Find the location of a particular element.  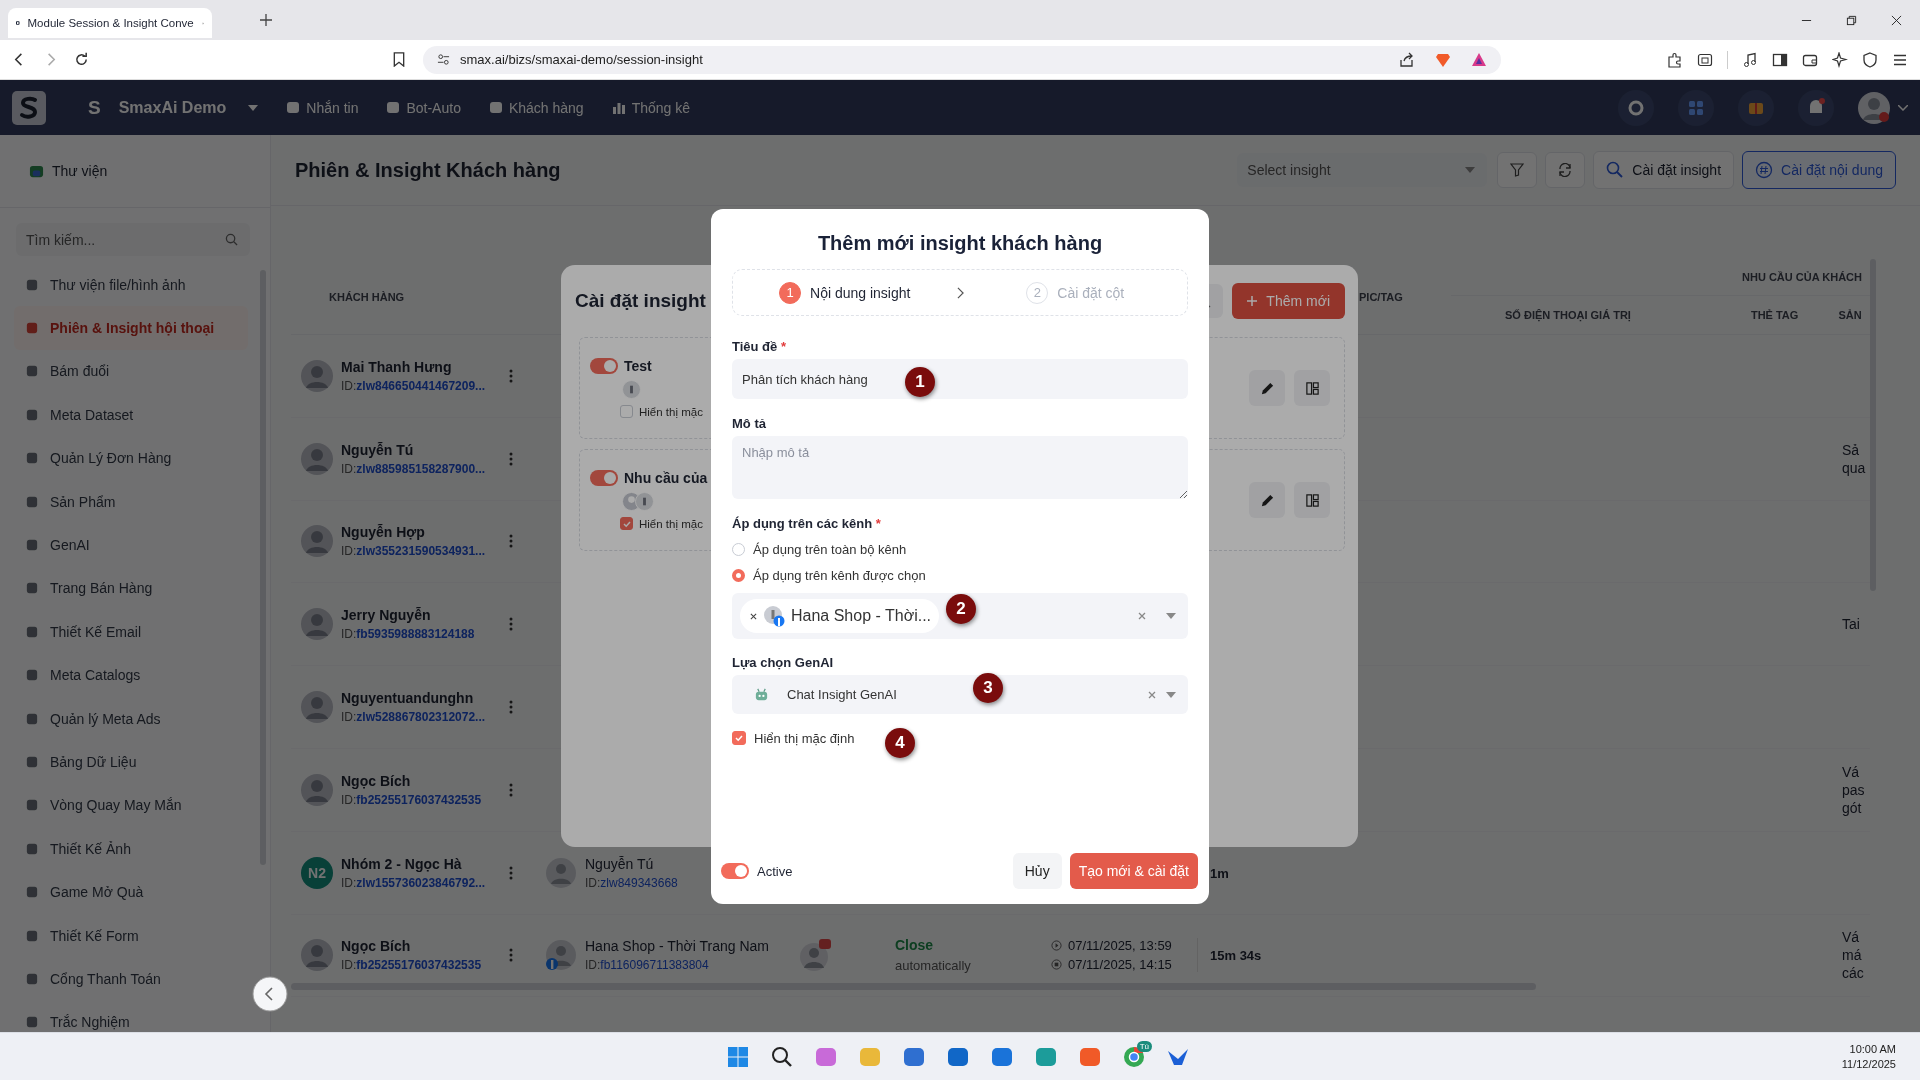

remove-icon is located at coordinates (753, 616).